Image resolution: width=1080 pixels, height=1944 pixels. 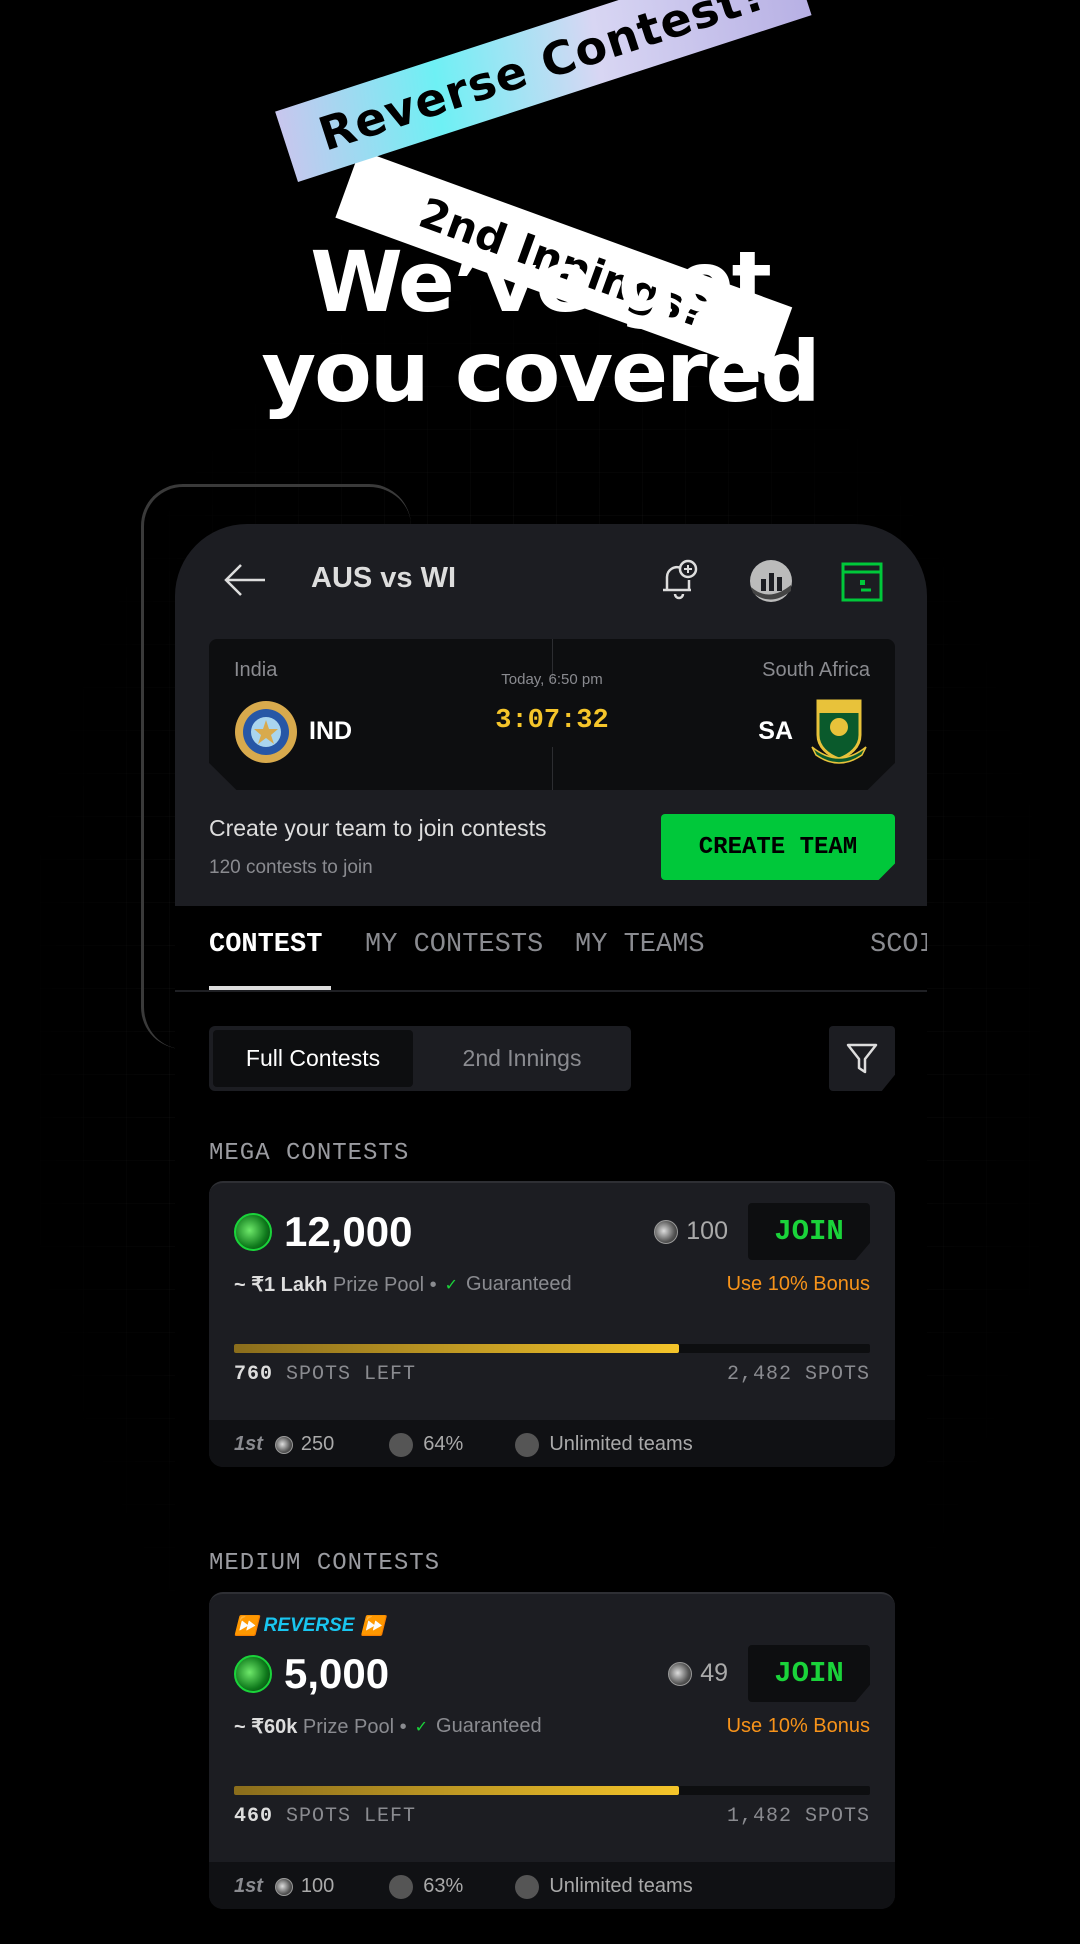 What do you see at coordinates (281, 1285) in the screenshot?
I see `prize-pool-value: ~ ₹1 Lakh` at bounding box center [281, 1285].